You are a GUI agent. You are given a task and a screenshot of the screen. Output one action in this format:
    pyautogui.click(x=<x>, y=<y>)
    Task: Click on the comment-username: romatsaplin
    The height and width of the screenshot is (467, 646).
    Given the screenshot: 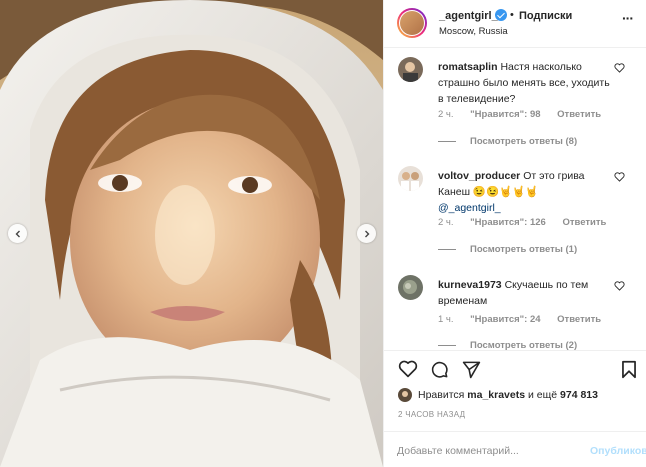 What is the action you would take?
    pyautogui.click(x=468, y=67)
    